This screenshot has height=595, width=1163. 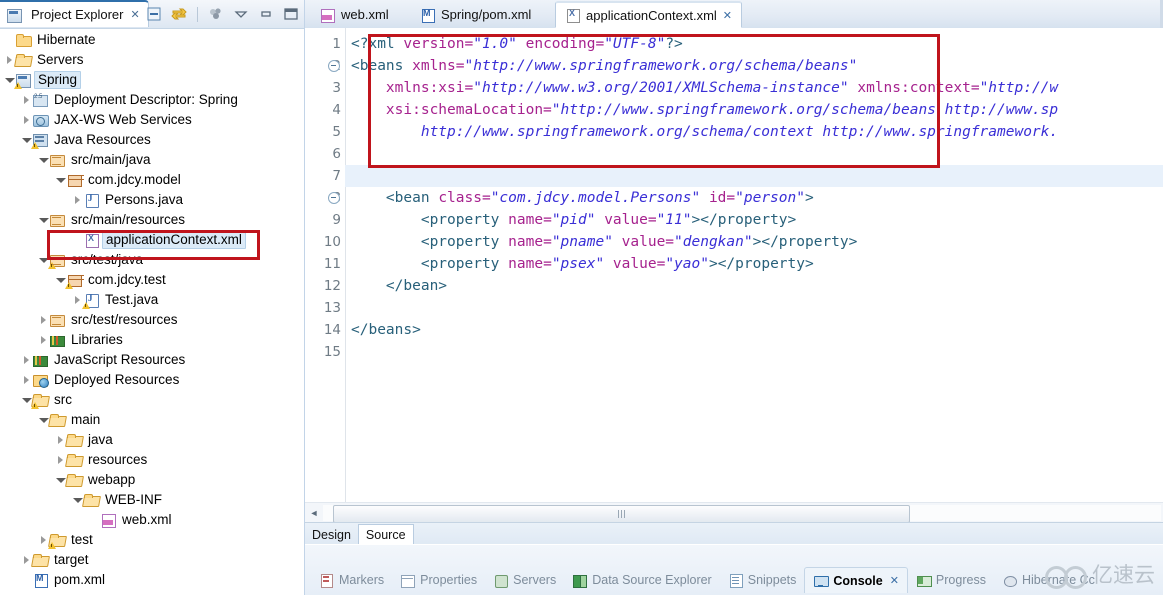 I want to click on tree-item-src: src, so click(x=152, y=400).